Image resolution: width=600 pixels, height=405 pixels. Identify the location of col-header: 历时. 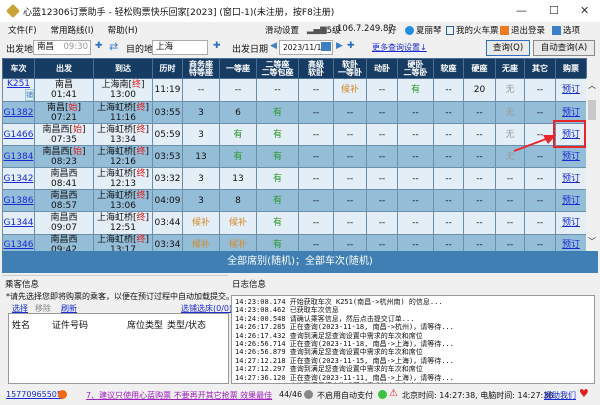
(167, 68).